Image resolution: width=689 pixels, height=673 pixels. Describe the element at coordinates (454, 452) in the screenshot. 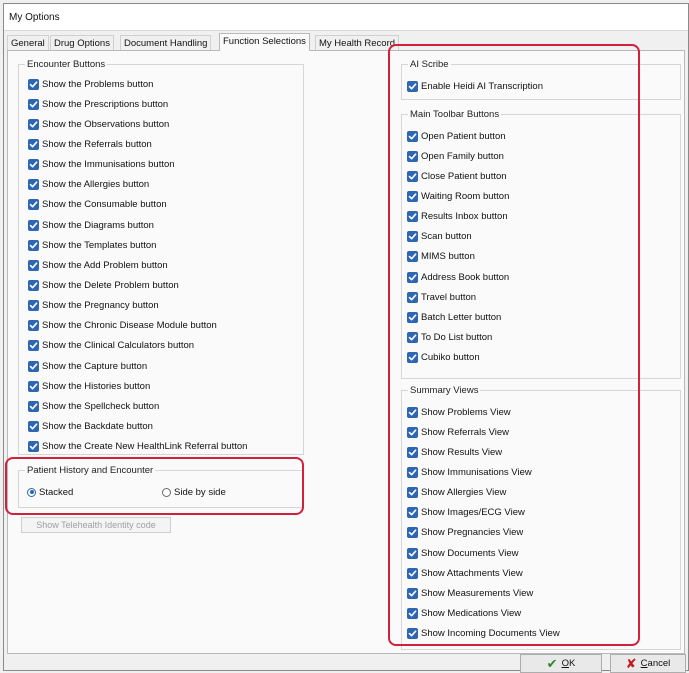

I see `summary-checkbox-3: Show Results View` at that location.